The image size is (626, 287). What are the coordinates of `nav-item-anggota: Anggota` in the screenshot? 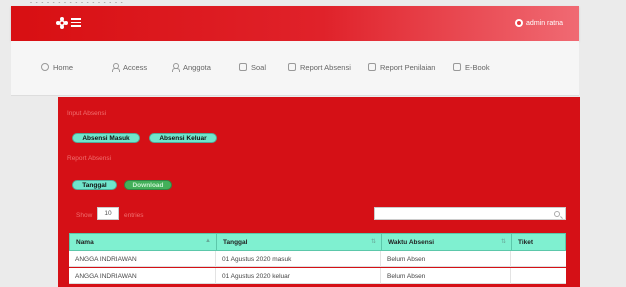 It's located at (191, 67).